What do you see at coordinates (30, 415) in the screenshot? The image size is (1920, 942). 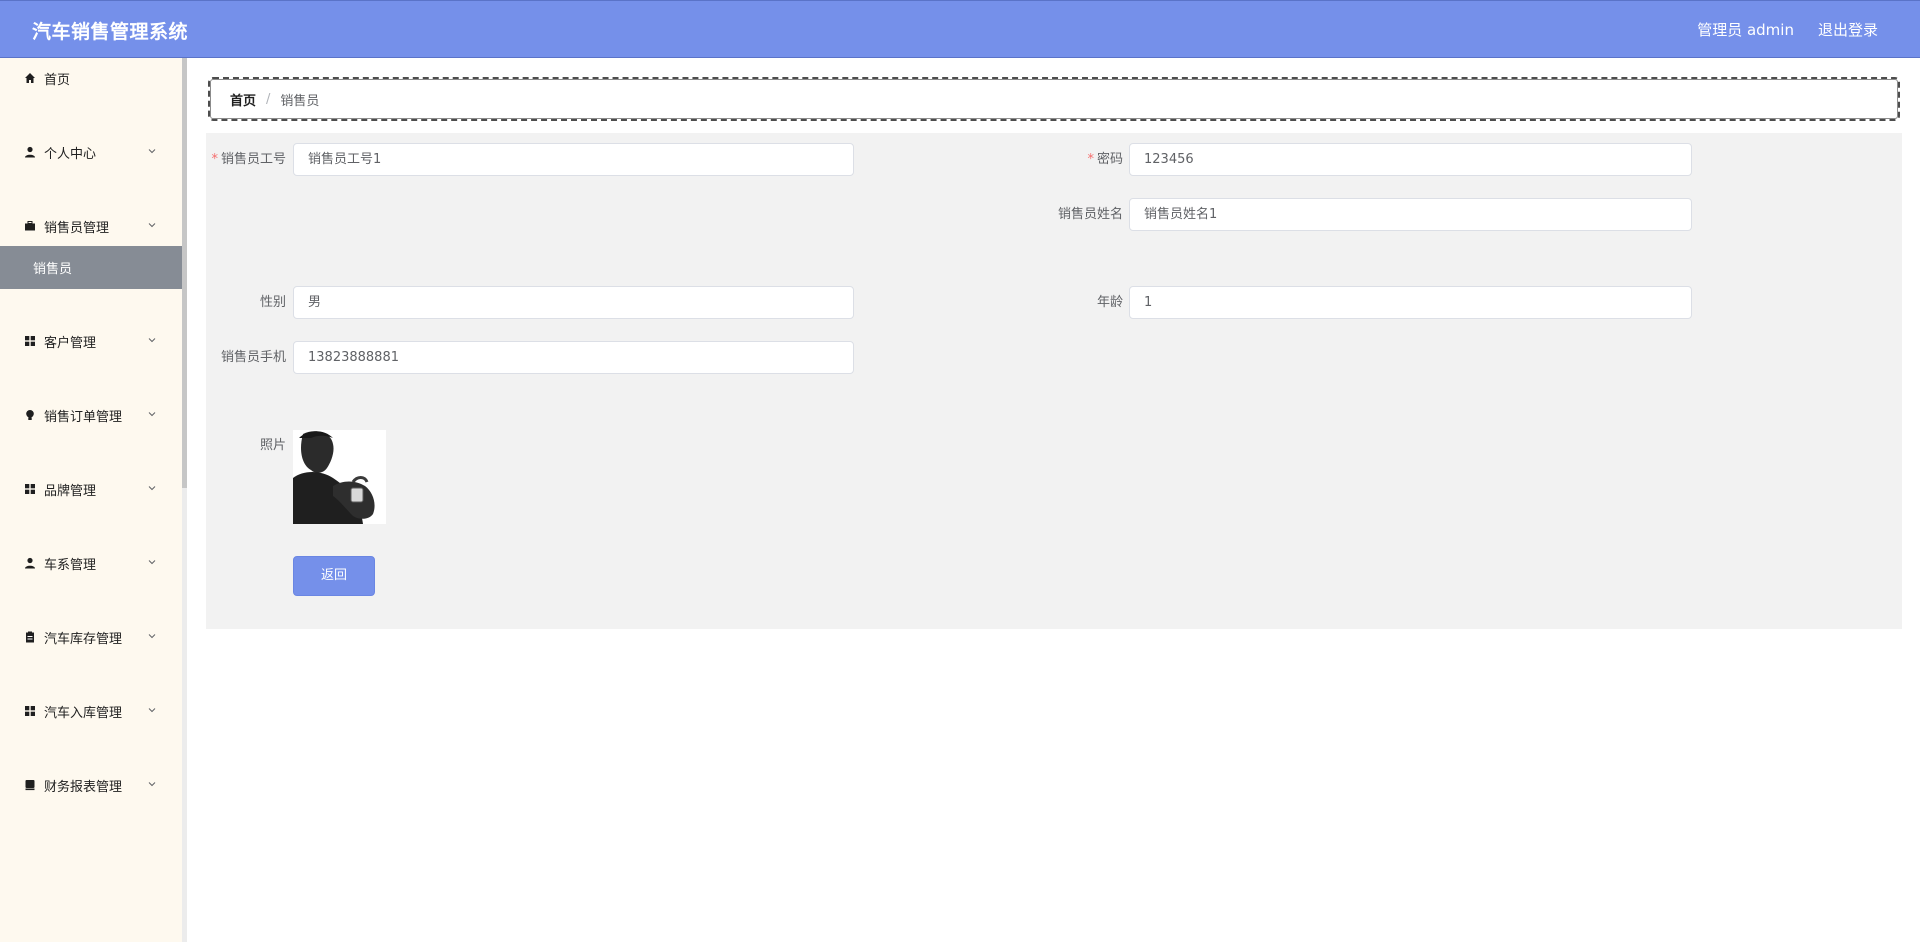 I see `lightbulb-icon` at bounding box center [30, 415].